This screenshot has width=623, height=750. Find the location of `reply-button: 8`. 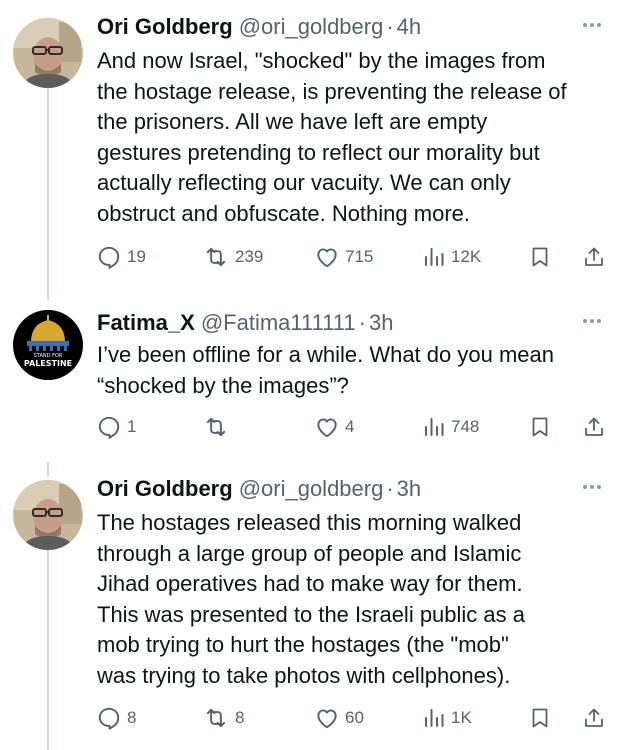

reply-button: 8 is located at coordinates (116, 718).